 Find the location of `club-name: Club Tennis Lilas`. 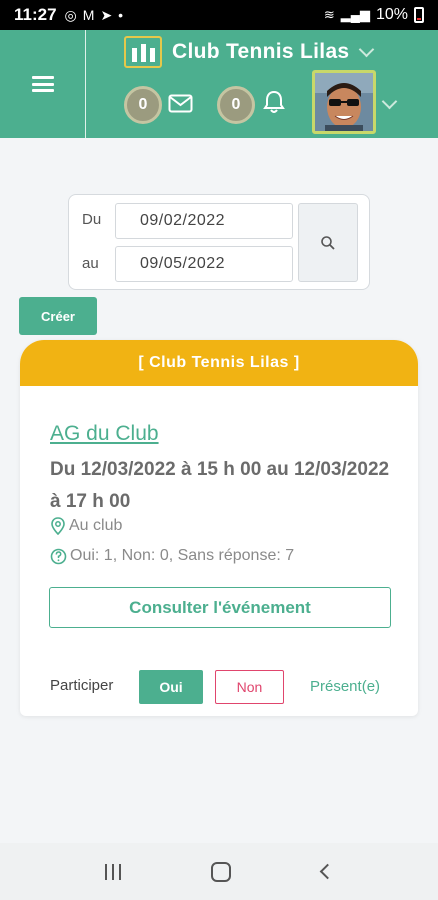

club-name: Club Tennis Lilas is located at coordinates (261, 51).